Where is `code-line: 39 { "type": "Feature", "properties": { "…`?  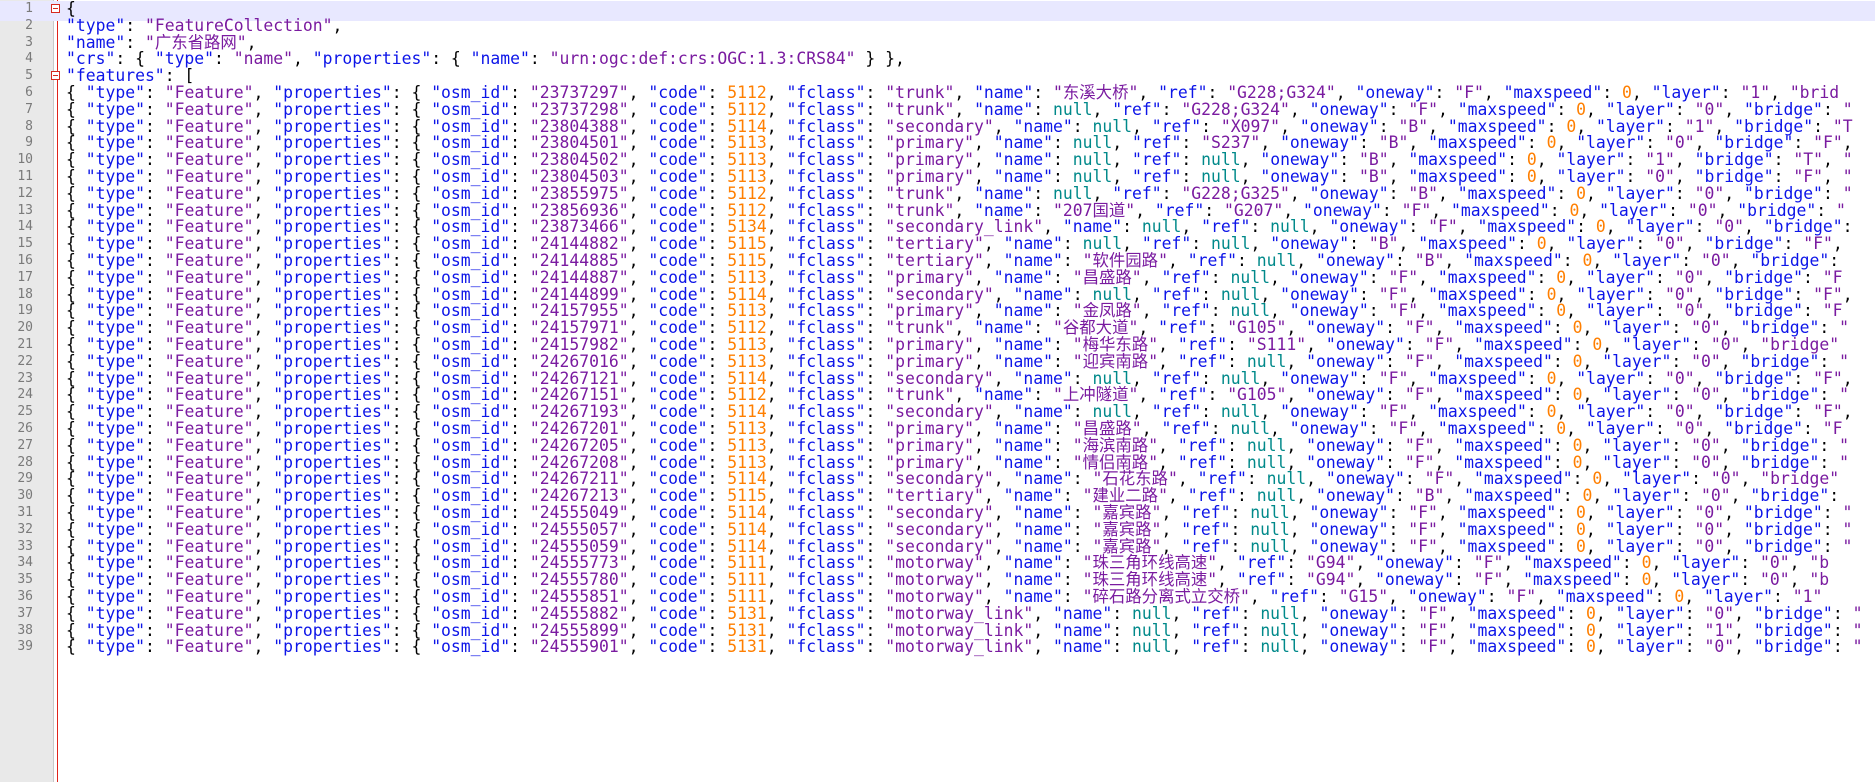 code-line: 39 { "type": "Feature", "properties": { "… is located at coordinates (937, 648).